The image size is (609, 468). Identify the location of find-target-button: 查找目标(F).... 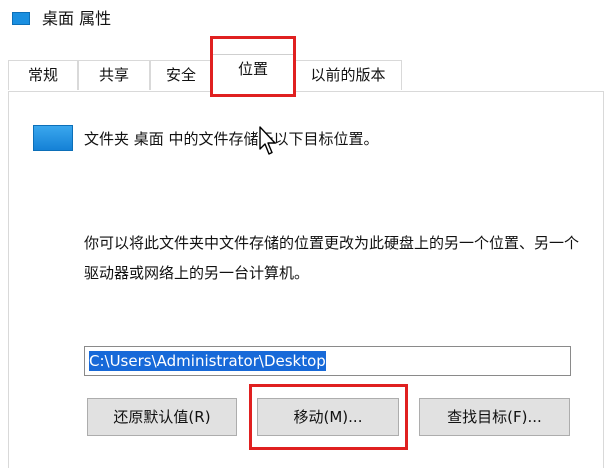
(494, 417).